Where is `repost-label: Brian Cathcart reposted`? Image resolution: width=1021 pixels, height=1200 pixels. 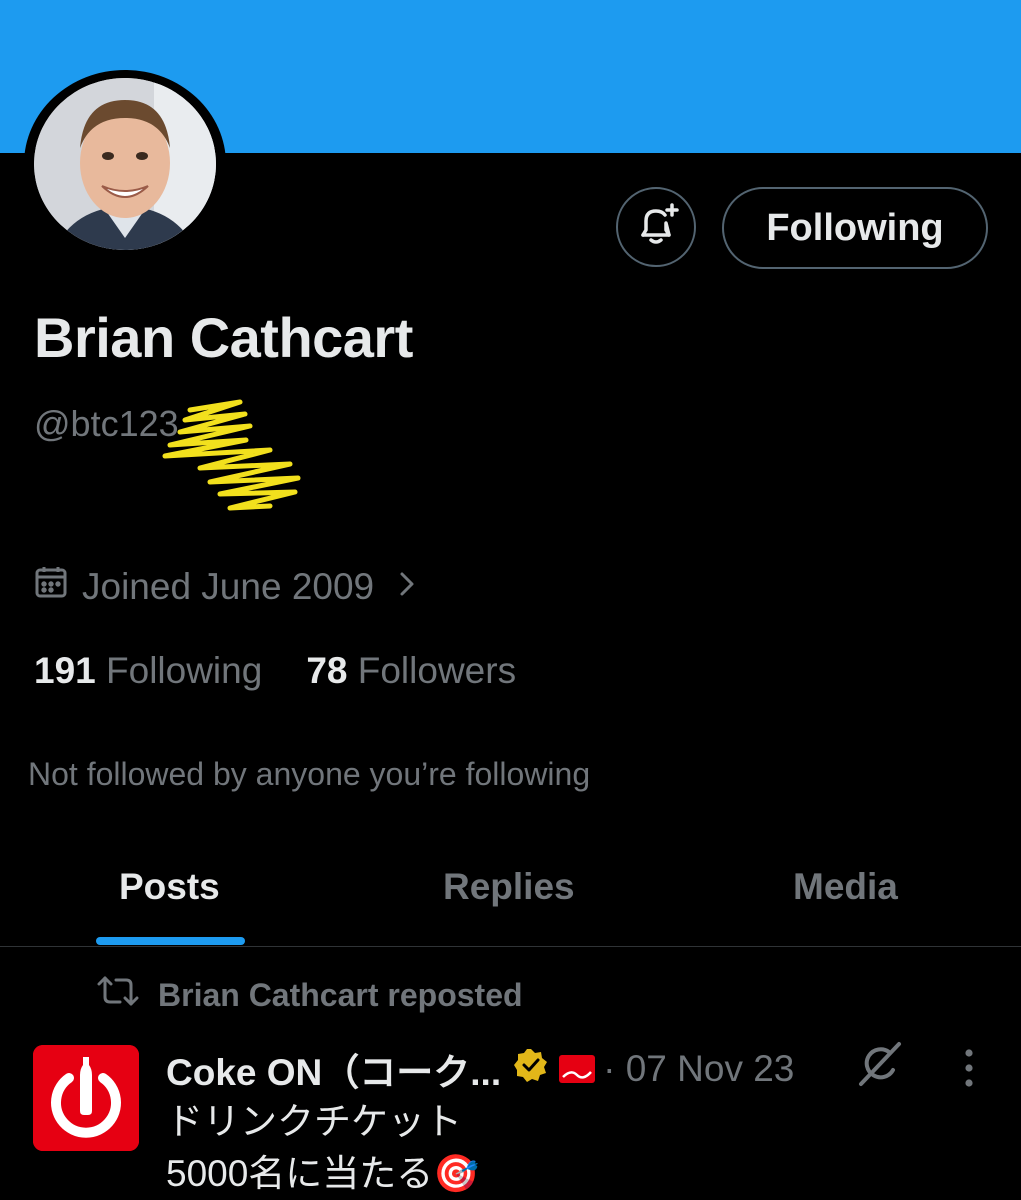 repost-label: Brian Cathcart reposted is located at coordinates (340, 994).